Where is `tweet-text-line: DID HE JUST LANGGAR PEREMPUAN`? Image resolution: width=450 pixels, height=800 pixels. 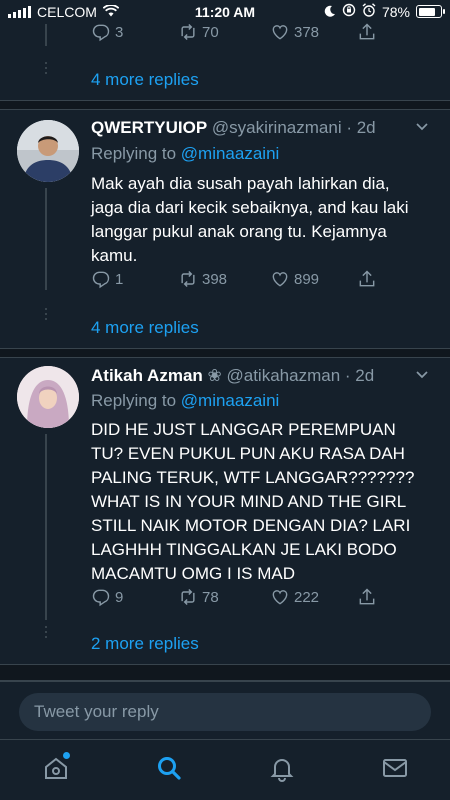
tweet-text-line: DID HE JUST LANGGAR PEREMPUAN is located at coordinates (243, 429).